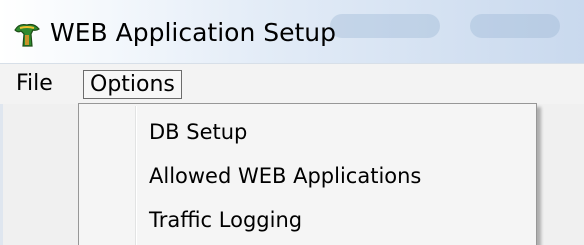  Describe the element at coordinates (226, 220) in the screenshot. I see `menu-item-label: Traffic Logging` at that location.